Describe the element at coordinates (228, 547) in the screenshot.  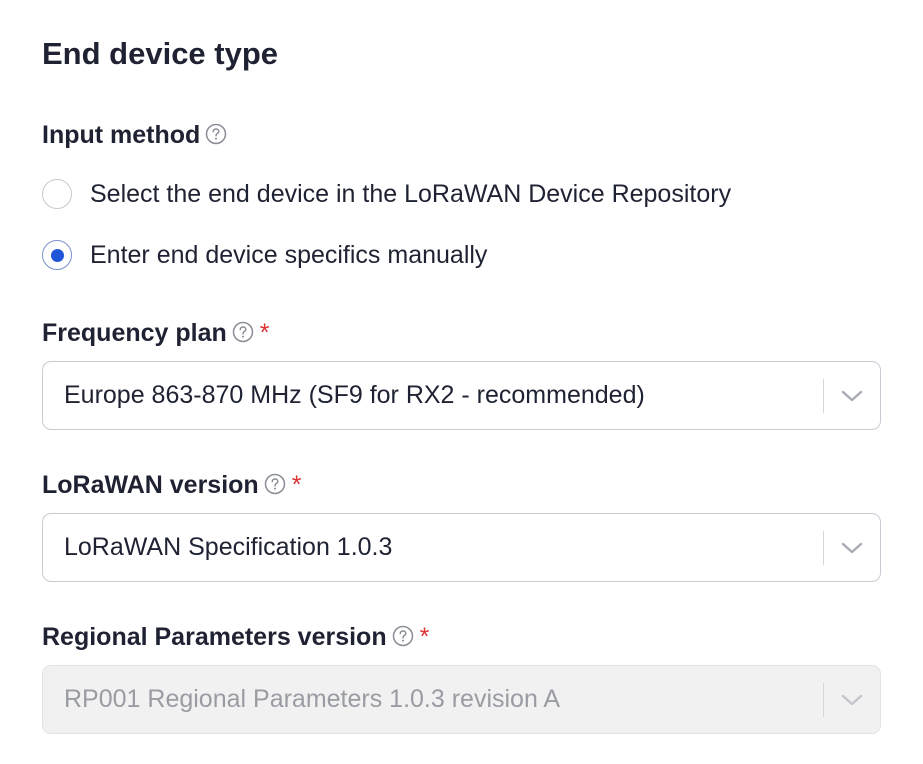
I see `lorawan-version-value: LoRaWAN Specification 1.0.3` at that location.